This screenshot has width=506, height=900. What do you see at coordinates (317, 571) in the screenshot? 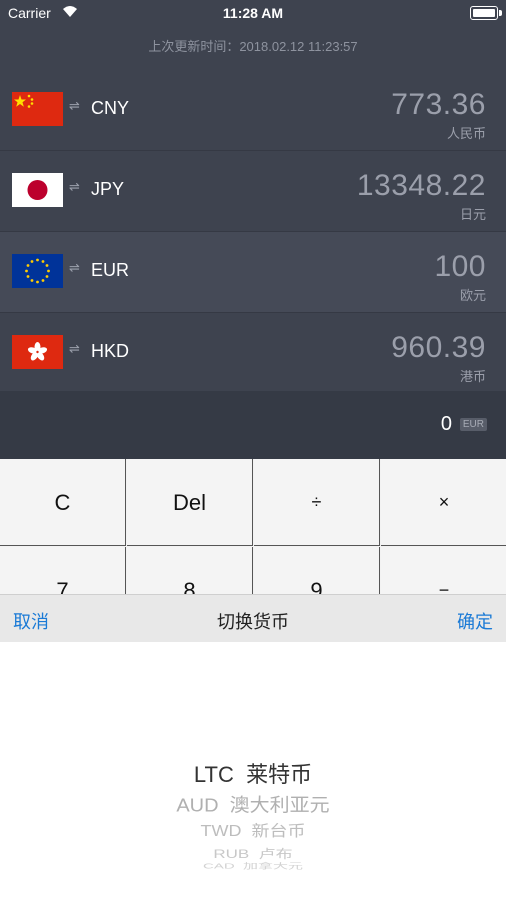
I see `key-9: 9` at bounding box center [317, 571].